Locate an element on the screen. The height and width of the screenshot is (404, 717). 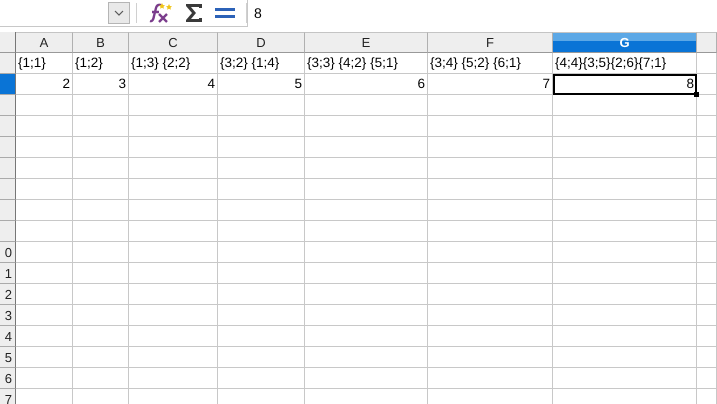
table-cell: {4;4}{3;5}{2;6}{7;1} is located at coordinates (625, 63).